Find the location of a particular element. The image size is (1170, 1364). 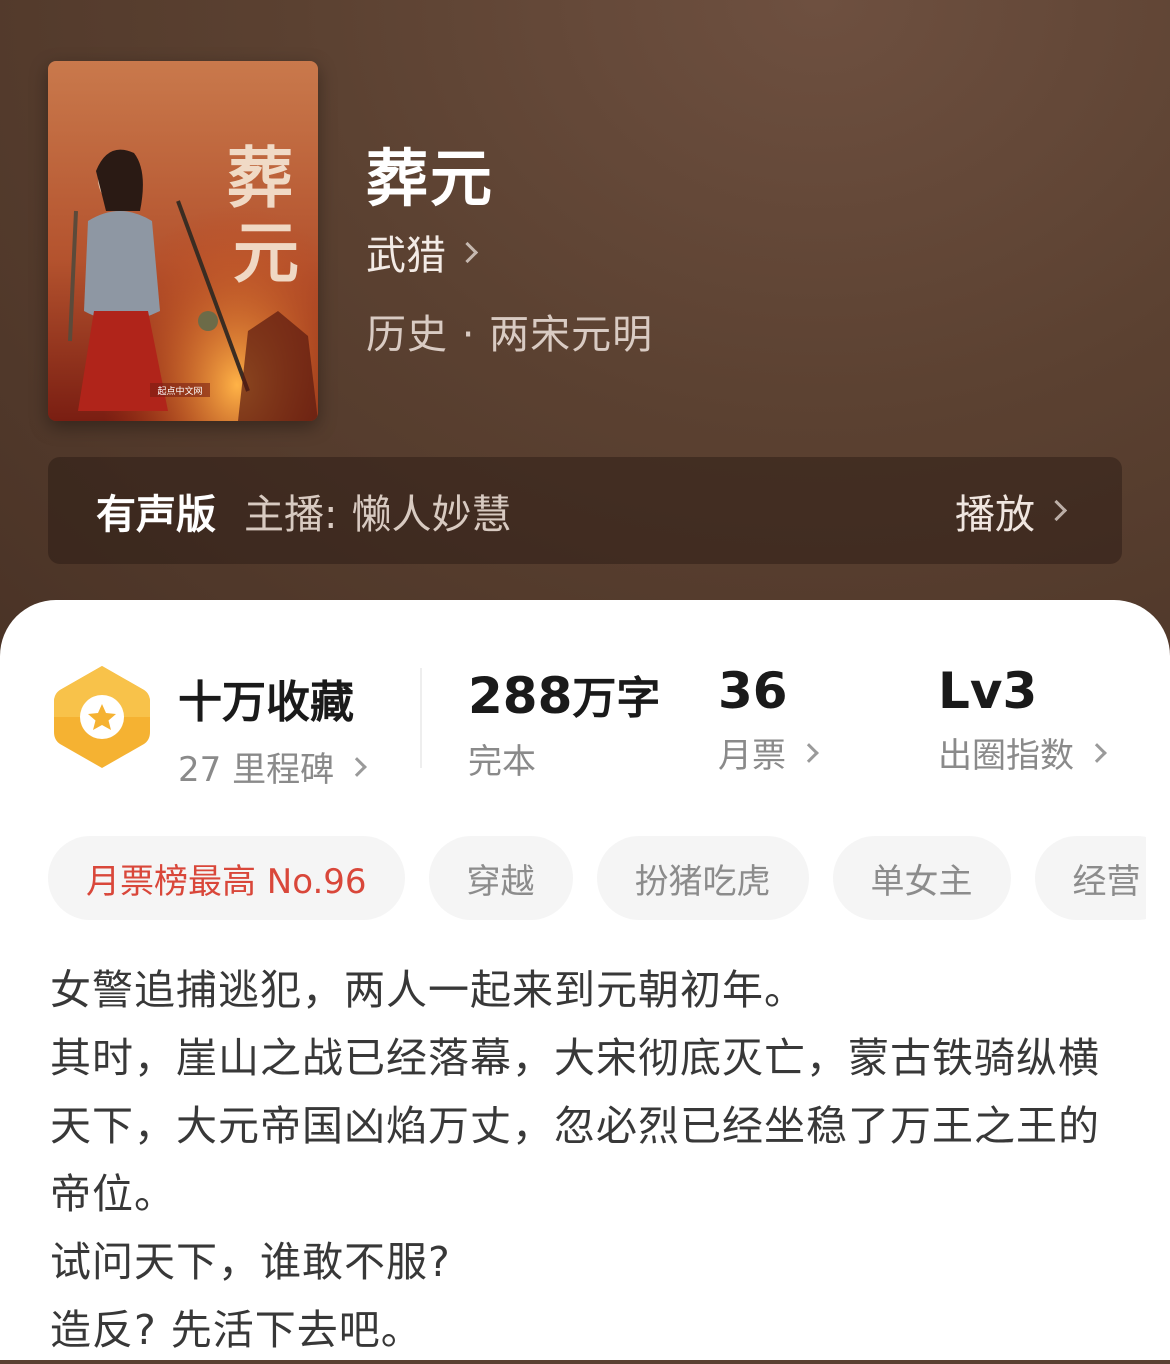

word-count-stat: 288万字 完本 is located at coordinates (564, 722).